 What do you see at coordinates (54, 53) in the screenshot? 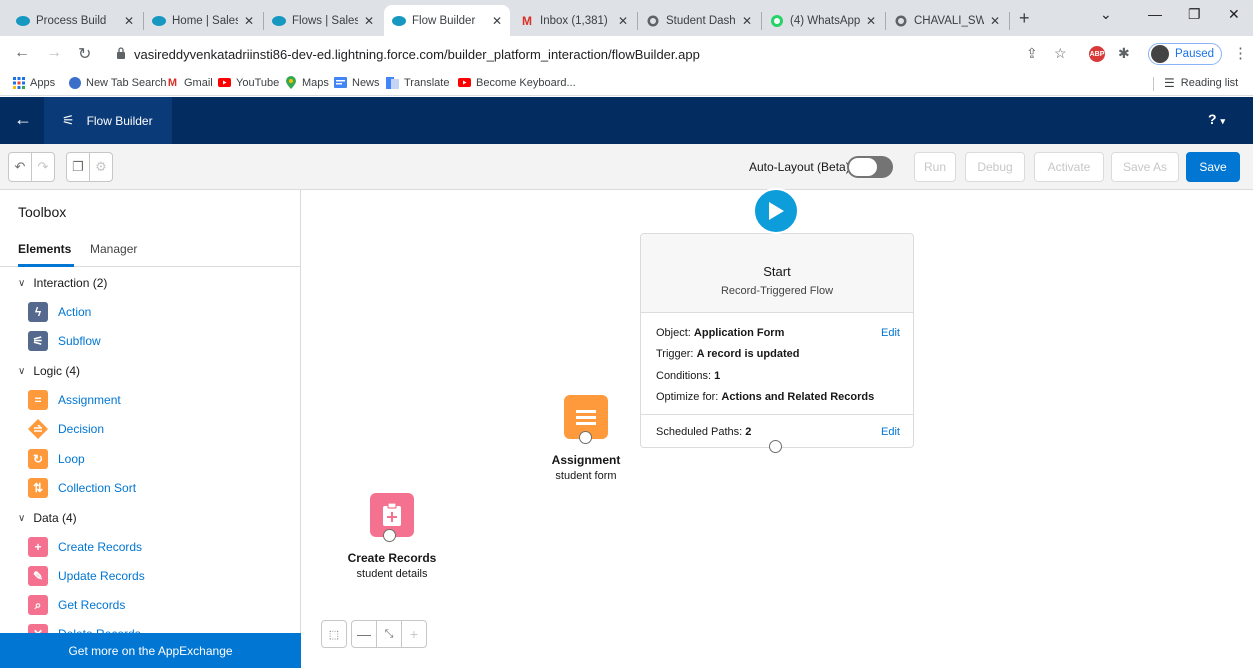
I see `forward-icon: →` at bounding box center [54, 53].